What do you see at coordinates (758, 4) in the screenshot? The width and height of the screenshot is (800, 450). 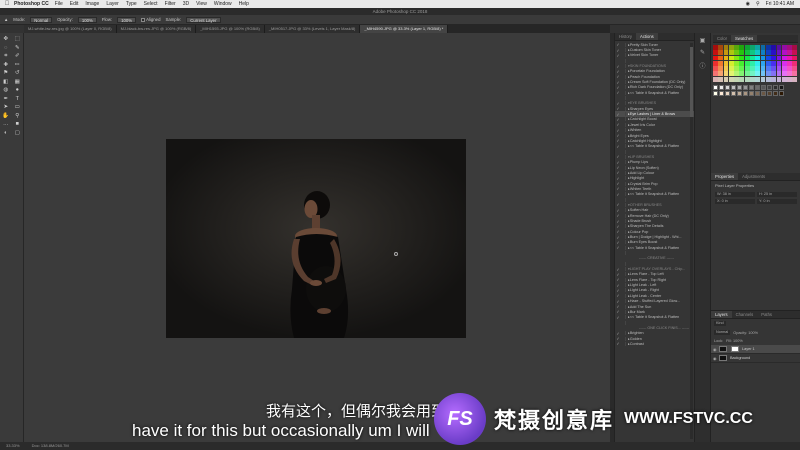 I see `search-icon: ⚲` at bounding box center [758, 4].